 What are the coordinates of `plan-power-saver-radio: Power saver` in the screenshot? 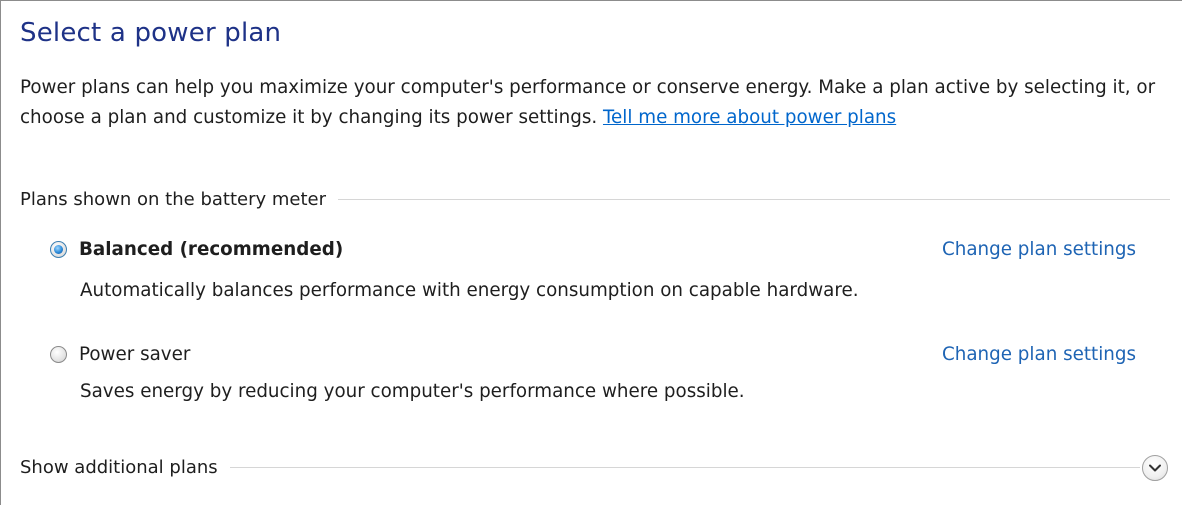 It's located at (120, 354).